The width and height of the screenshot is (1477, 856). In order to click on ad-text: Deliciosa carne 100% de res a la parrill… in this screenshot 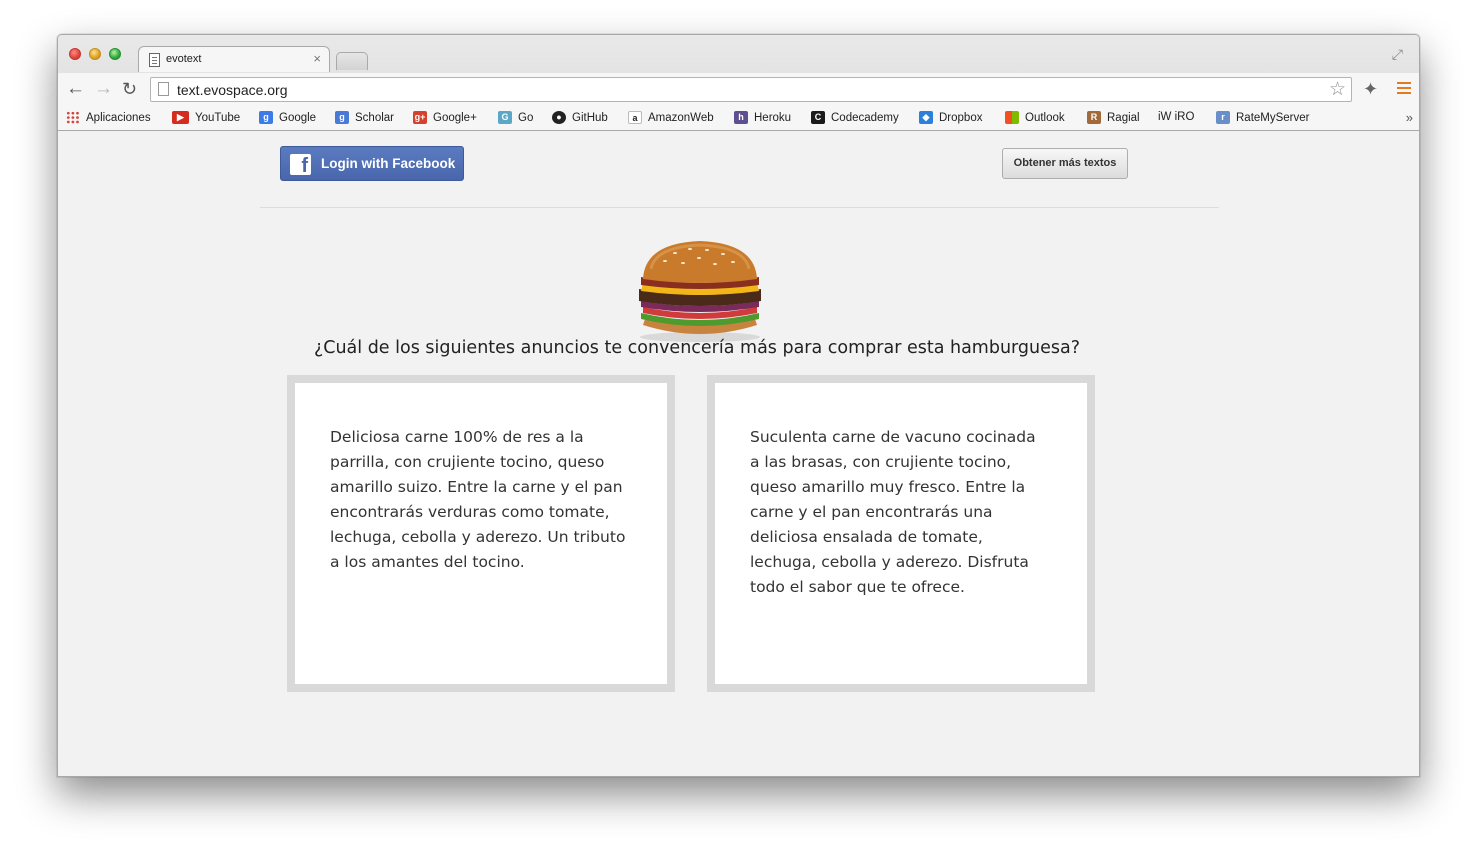, I will do `click(478, 499)`.